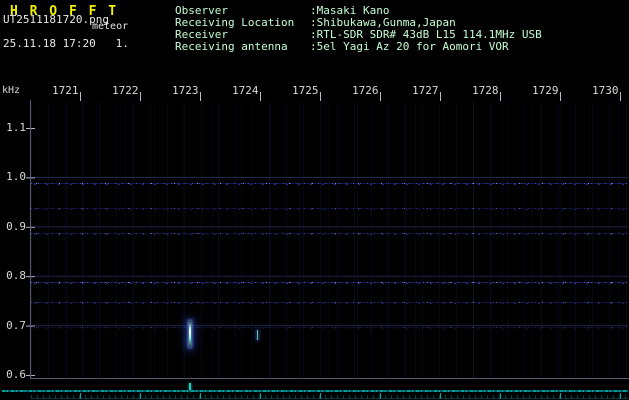  What do you see at coordinates (329, 378) in the screenshot?
I see `bottom-axis-line` at bounding box center [329, 378].